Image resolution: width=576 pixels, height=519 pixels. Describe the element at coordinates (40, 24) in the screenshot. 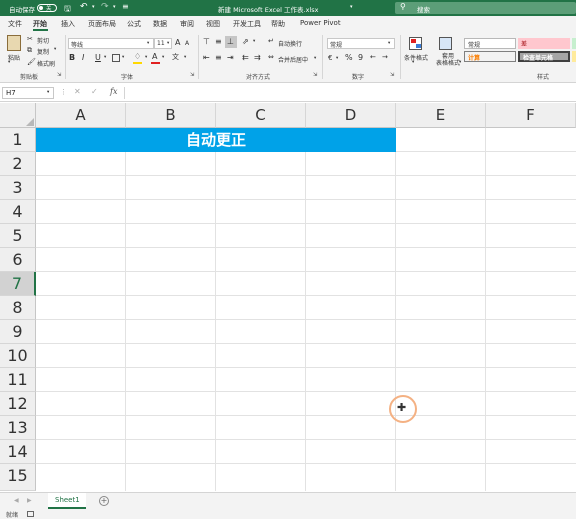

I see `tab-home: 开始` at that location.